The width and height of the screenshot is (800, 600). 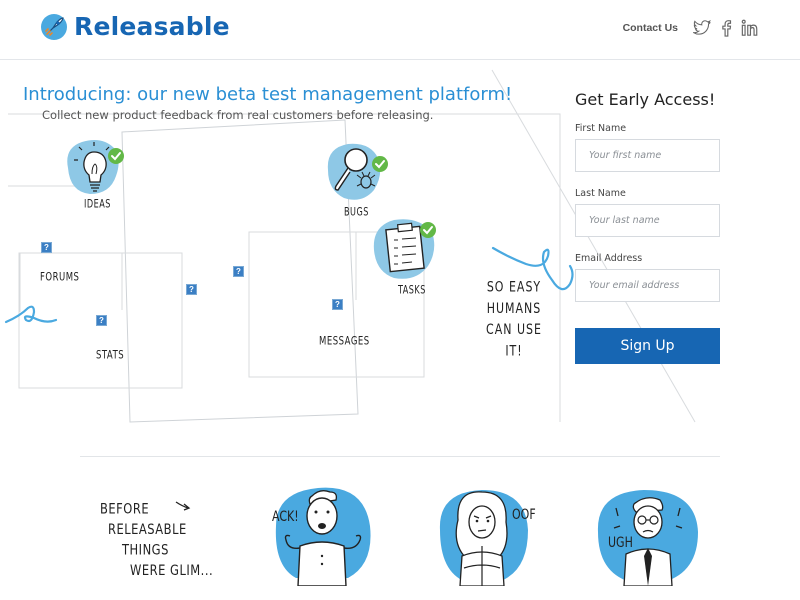 What do you see at coordinates (600, 193) in the screenshot?
I see `last-name-label: Last Name` at bounding box center [600, 193].